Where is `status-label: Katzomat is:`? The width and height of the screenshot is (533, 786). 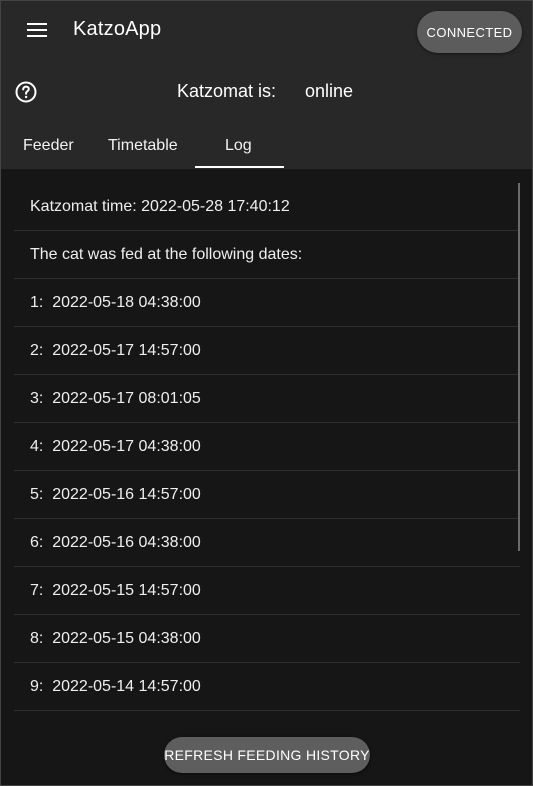
status-label: Katzomat is: is located at coordinates (227, 91).